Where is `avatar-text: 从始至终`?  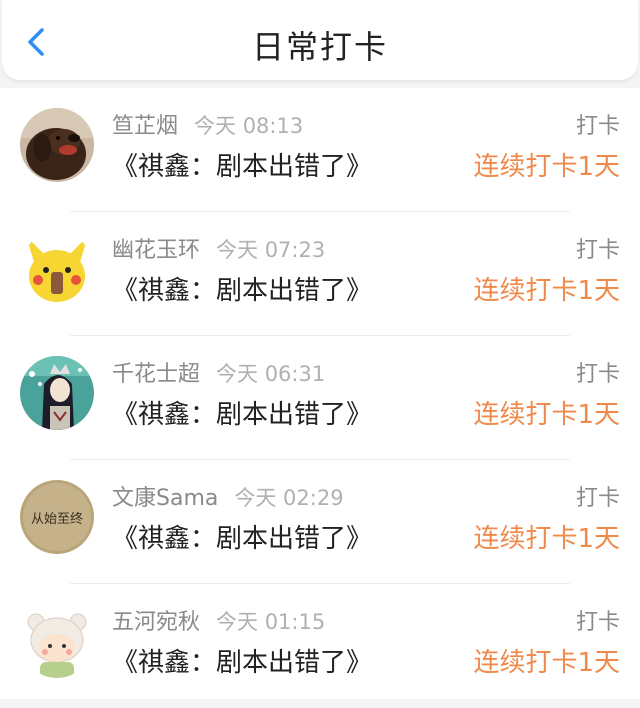
avatar-text: 从始至终 is located at coordinates (57, 519).